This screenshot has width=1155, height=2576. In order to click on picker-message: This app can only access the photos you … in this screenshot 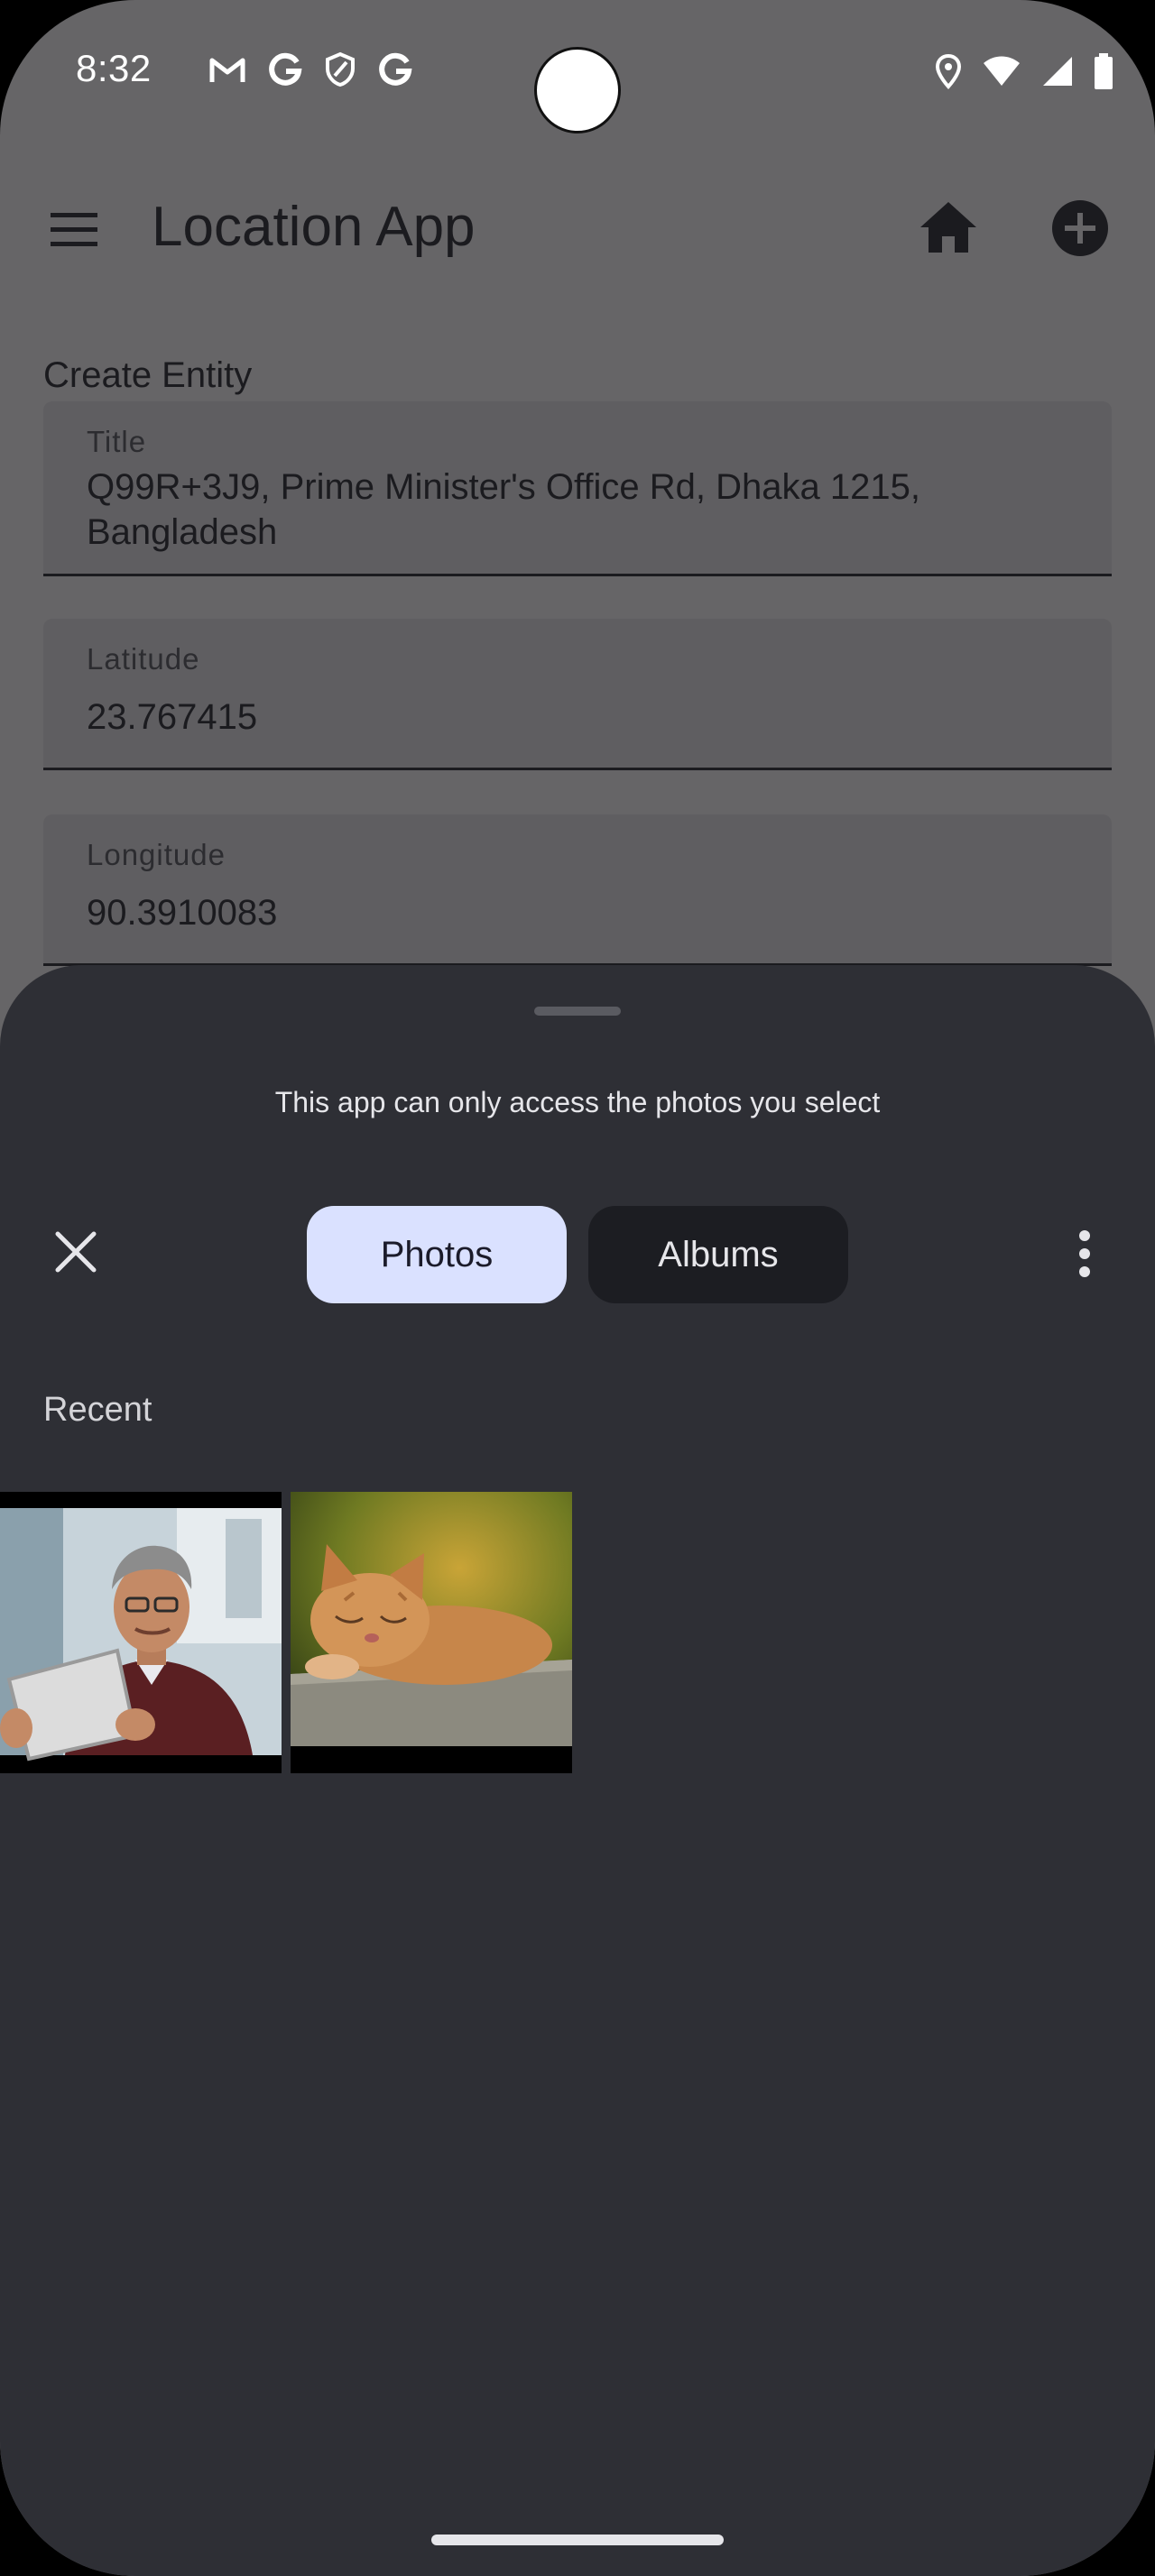, I will do `click(577, 1102)`.